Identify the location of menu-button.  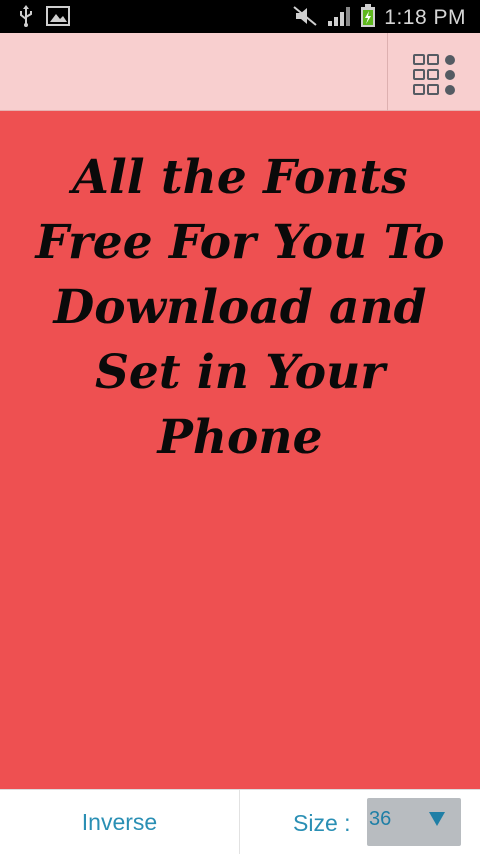
(433, 72).